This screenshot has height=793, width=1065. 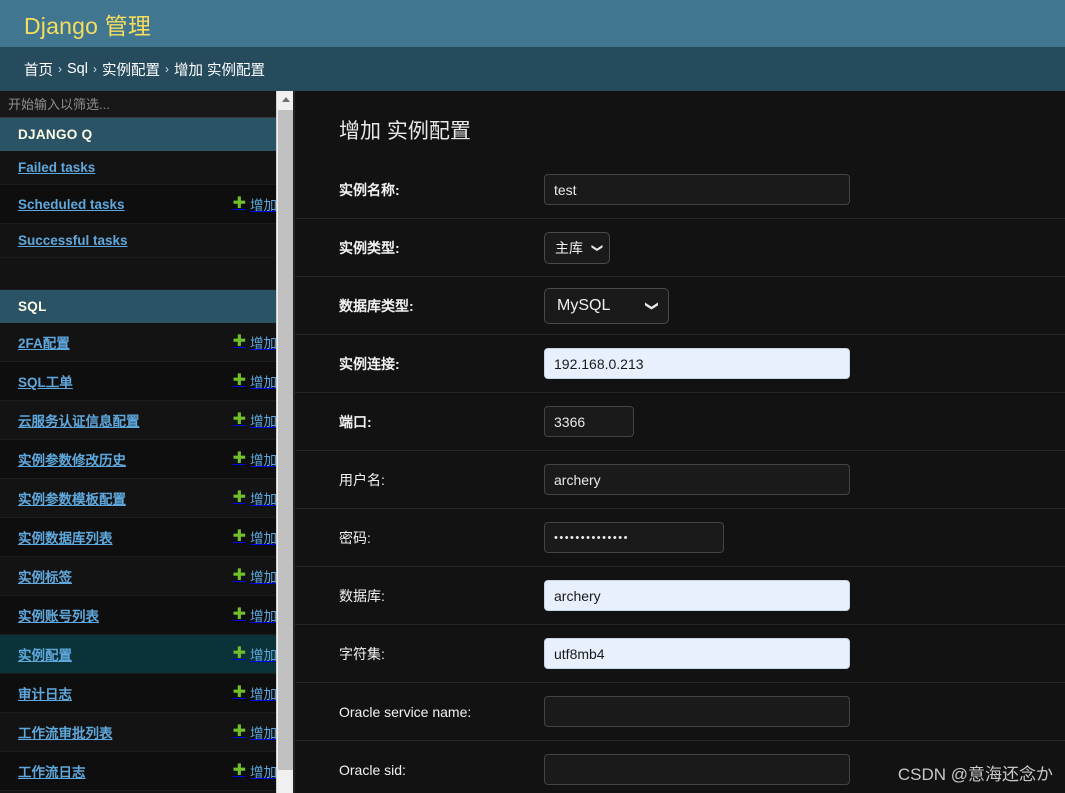 I want to click on scrollbar-thumb, so click(x=285, y=440).